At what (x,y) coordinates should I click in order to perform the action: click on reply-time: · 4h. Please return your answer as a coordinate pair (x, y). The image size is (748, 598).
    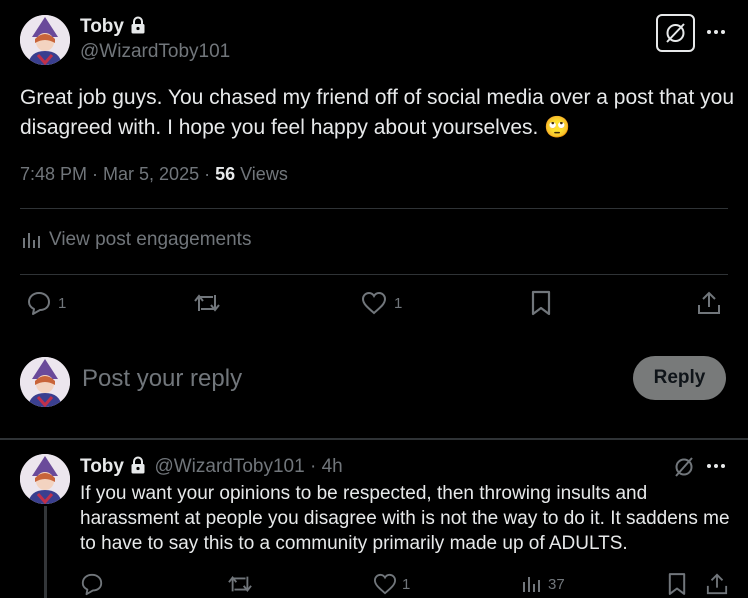
    Looking at the image, I should click on (324, 466).